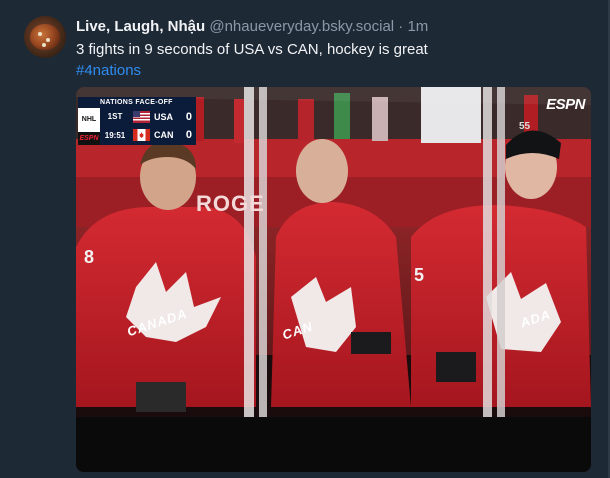 This screenshot has height=478, width=610. Describe the element at coordinates (565, 104) in the screenshot. I see `espn-logo: ESPN` at that location.